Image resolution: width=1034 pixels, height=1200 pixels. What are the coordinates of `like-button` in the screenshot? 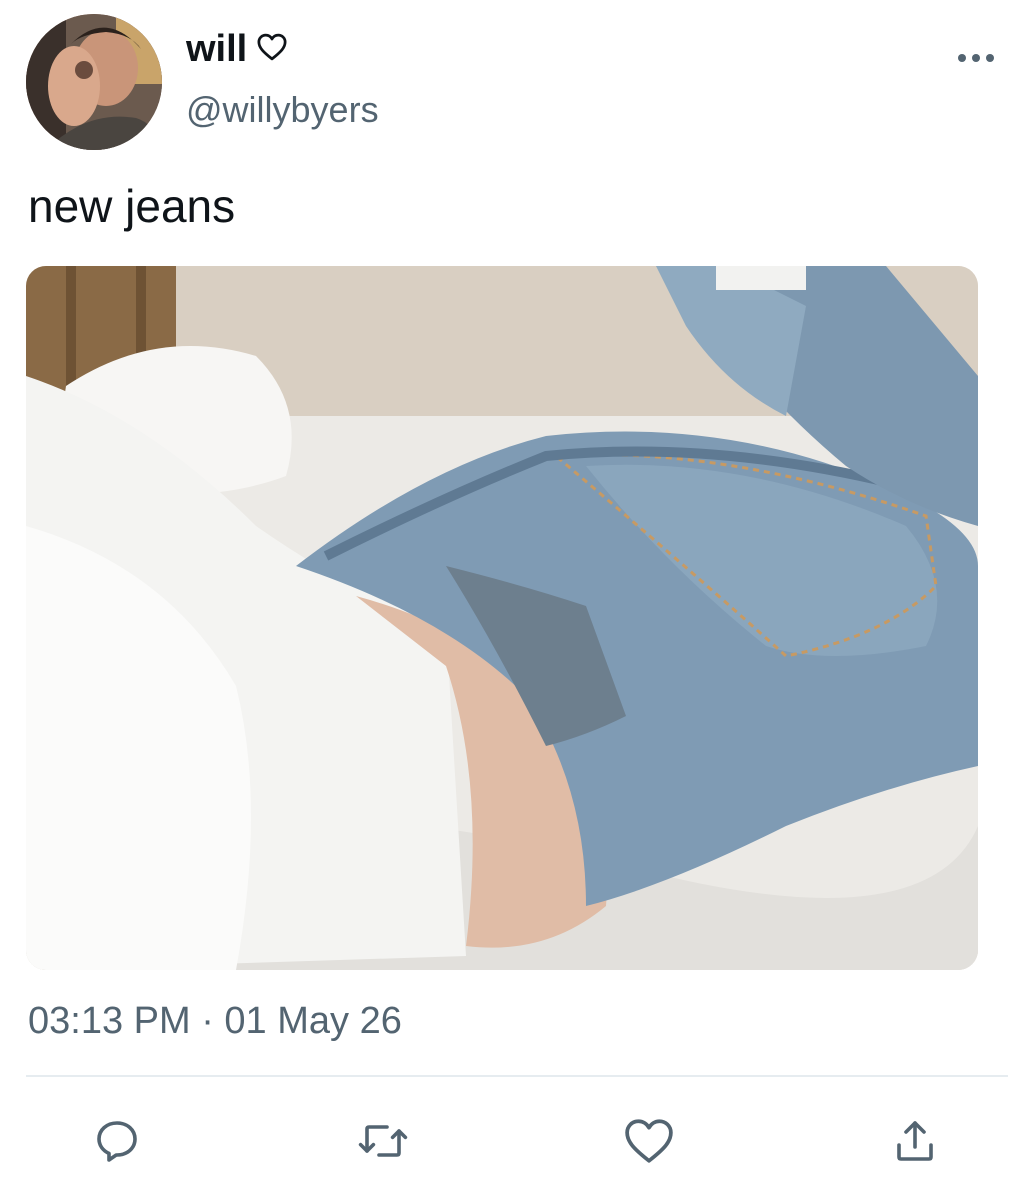 It's located at (649, 1141).